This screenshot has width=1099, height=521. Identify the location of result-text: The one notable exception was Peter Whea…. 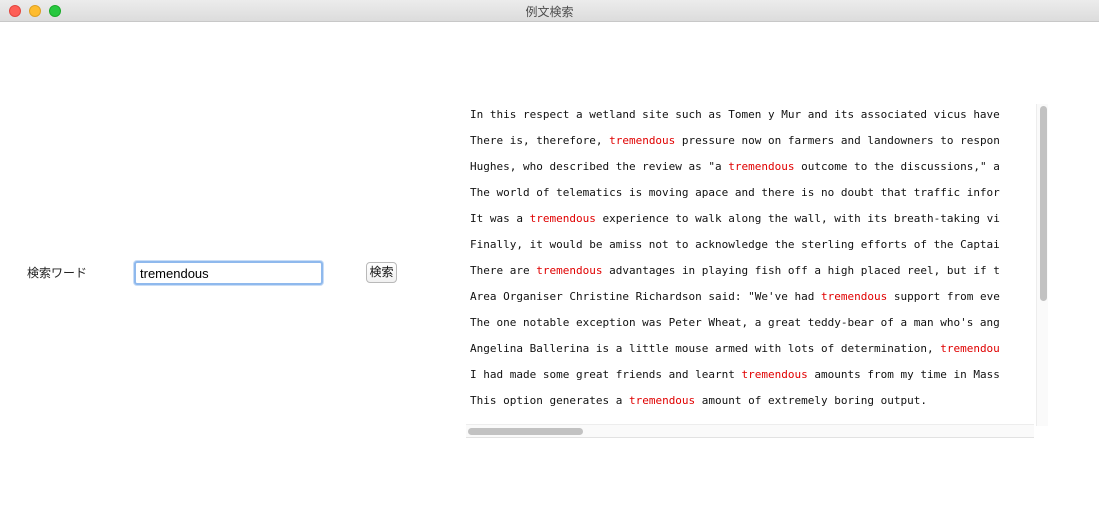
(735, 322).